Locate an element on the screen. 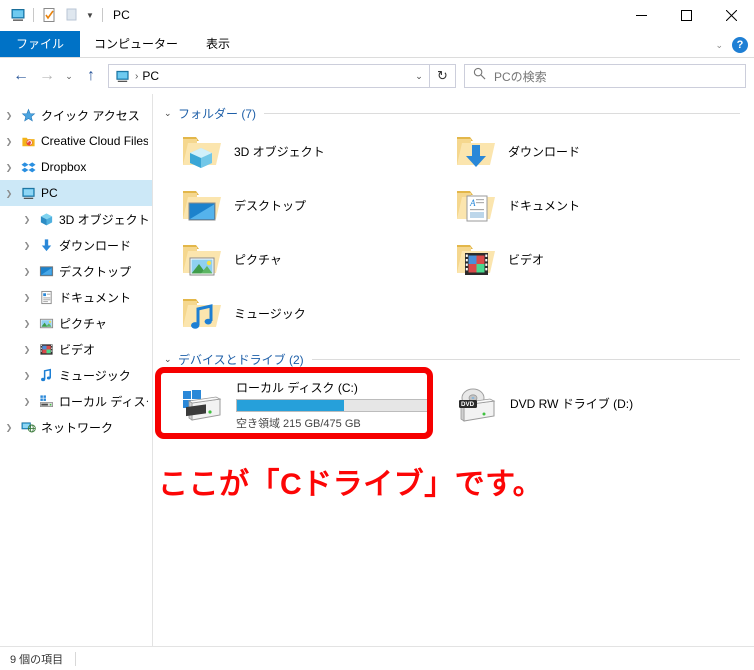 The width and height of the screenshot is (754, 670). ribbon-right-controls: ⌄ ? is located at coordinates (731, 45).